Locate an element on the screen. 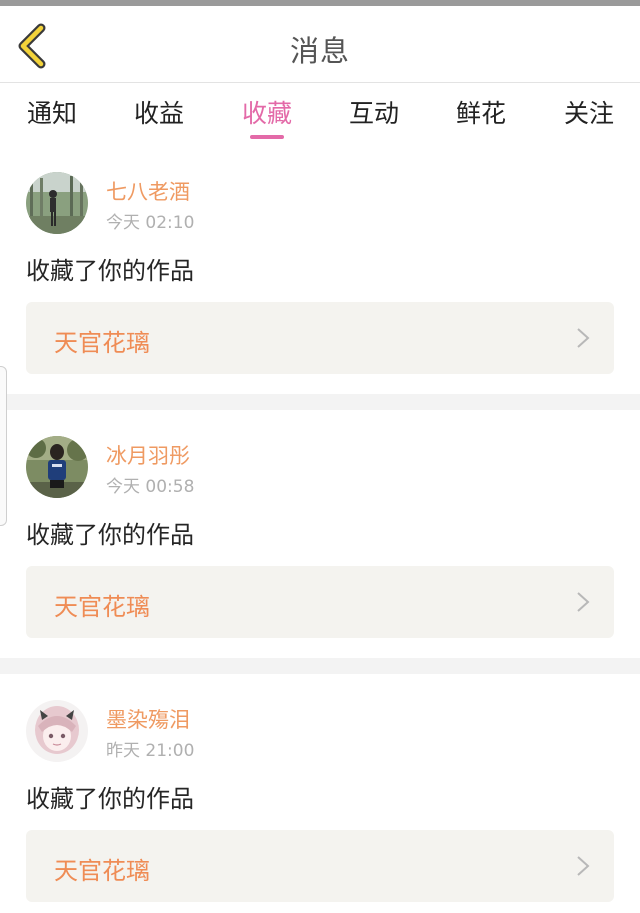  username: 墨染殤泪 is located at coordinates (148, 719).